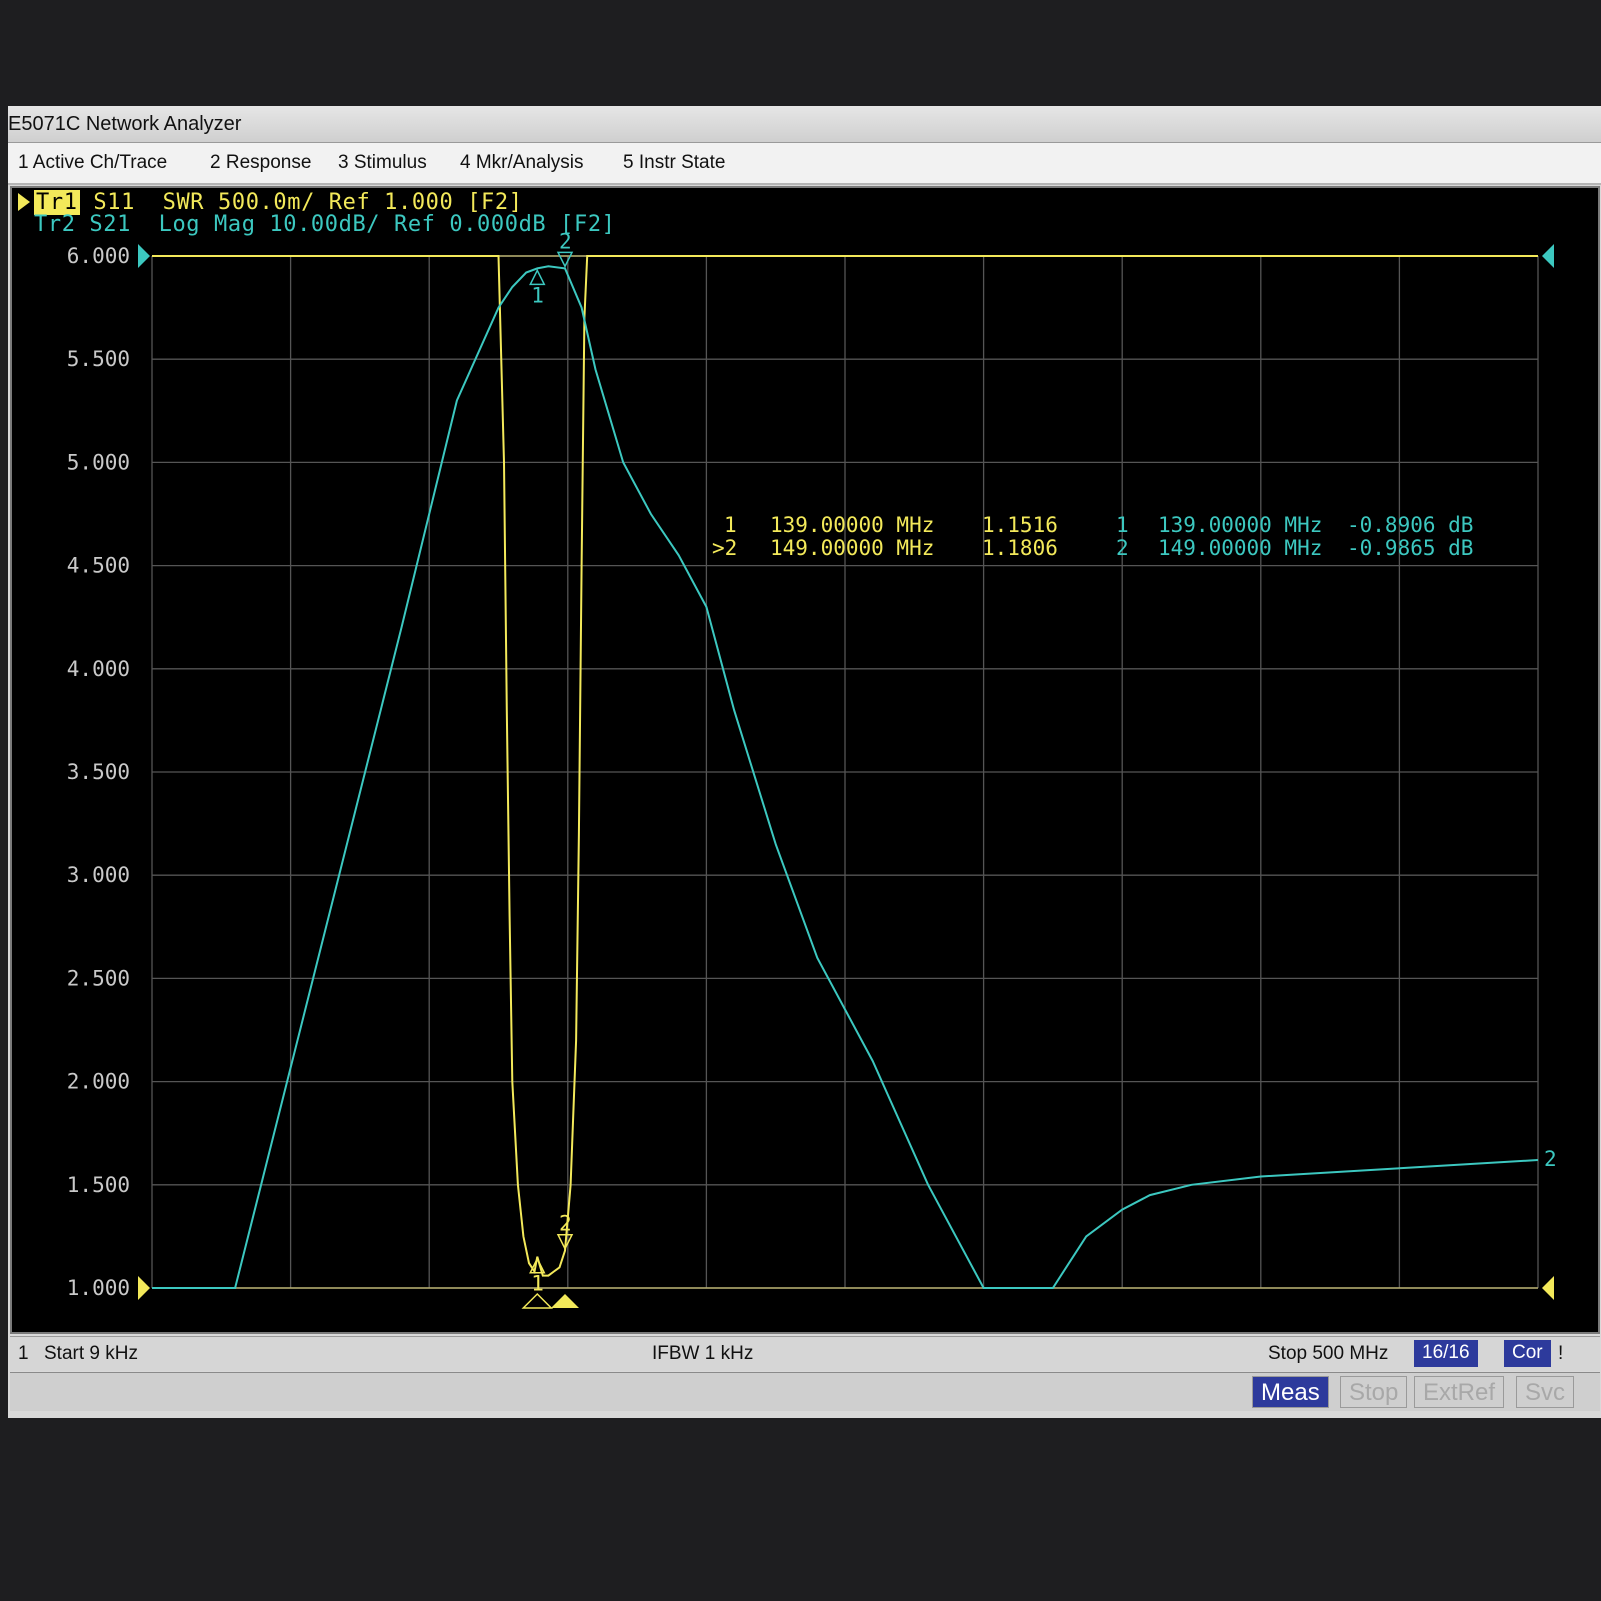  Describe the element at coordinates (260, 163) in the screenshot. I see `menu-response: 2 Response` at that location.